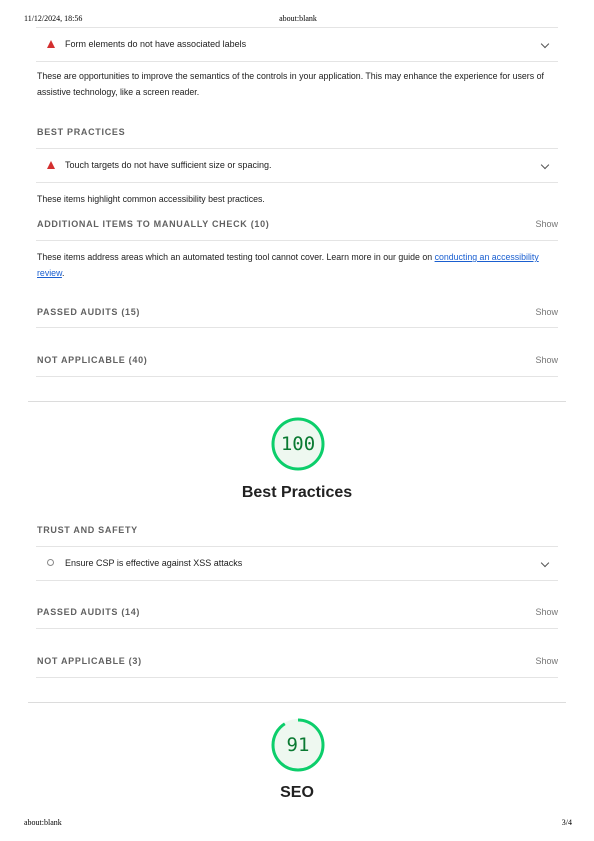  Describe the element at coordinates (566, 822) in the screenshot. I see `page-number: 3/4` at that location.